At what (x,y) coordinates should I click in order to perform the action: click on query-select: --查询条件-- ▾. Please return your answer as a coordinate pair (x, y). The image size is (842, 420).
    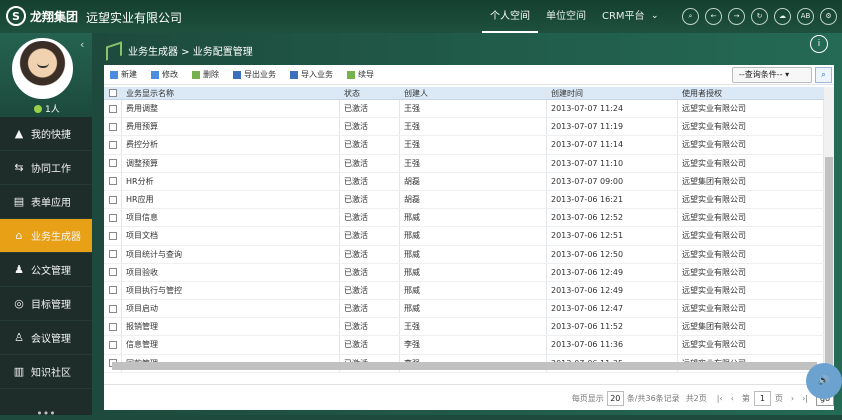
    Looking at the image, I should click on (772, 75).